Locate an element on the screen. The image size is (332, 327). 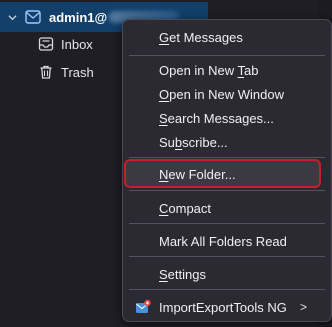
chevron-down-icon is located at coordinates (12, 17).